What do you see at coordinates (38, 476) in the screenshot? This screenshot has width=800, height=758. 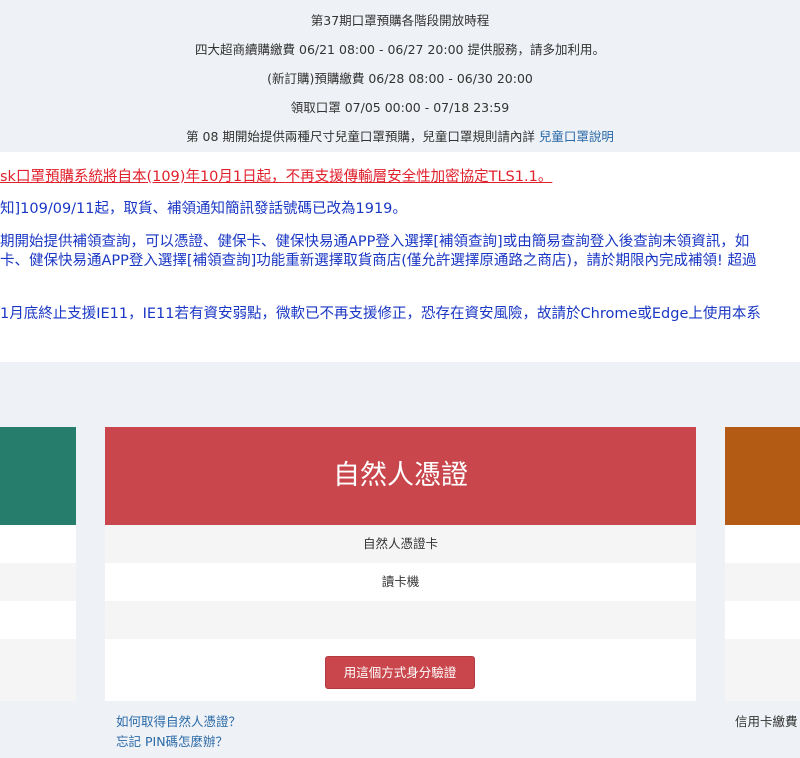 I see `auth-card-left-header` at bounding box center [38, 476].